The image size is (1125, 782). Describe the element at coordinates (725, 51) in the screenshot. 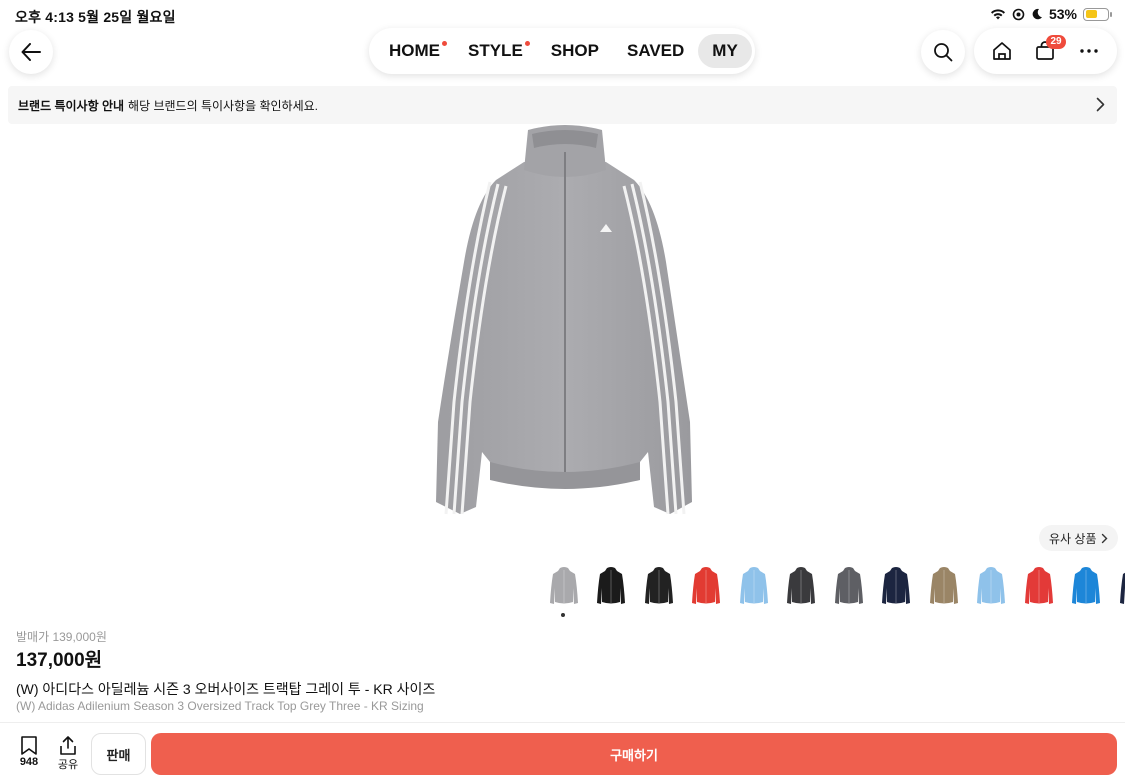

I see `tab-my: MY` at that location.